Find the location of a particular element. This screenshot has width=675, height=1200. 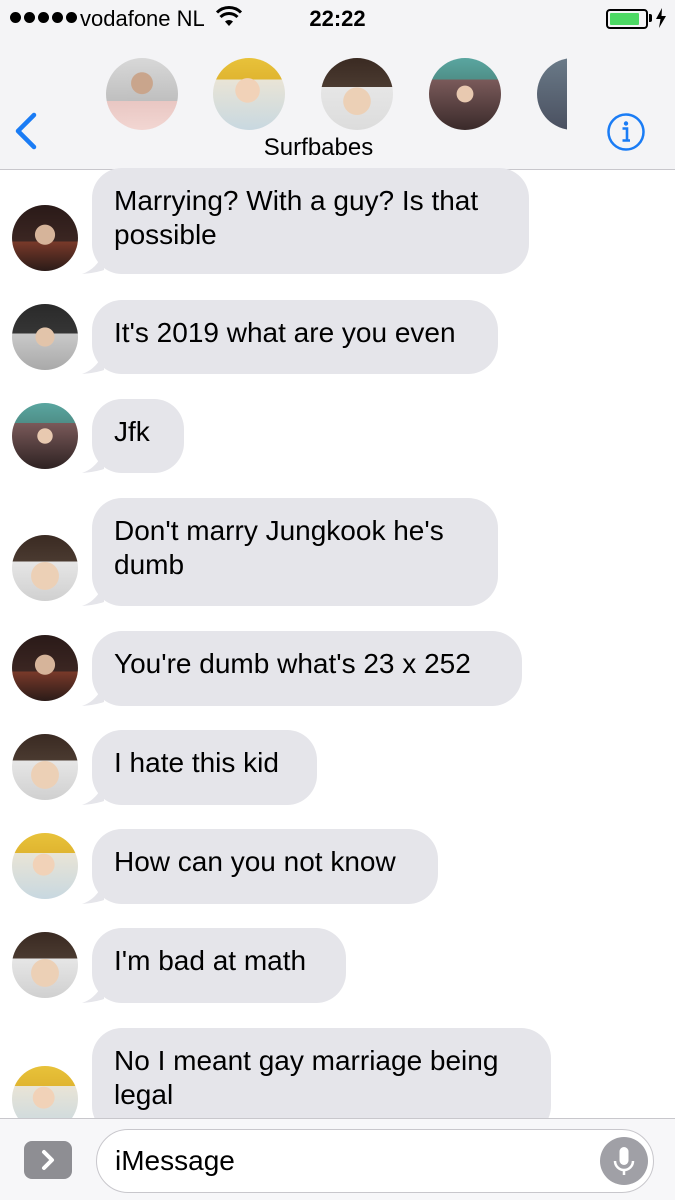

message-bubble: I'm bad at math is located at coordinates (219, 965).